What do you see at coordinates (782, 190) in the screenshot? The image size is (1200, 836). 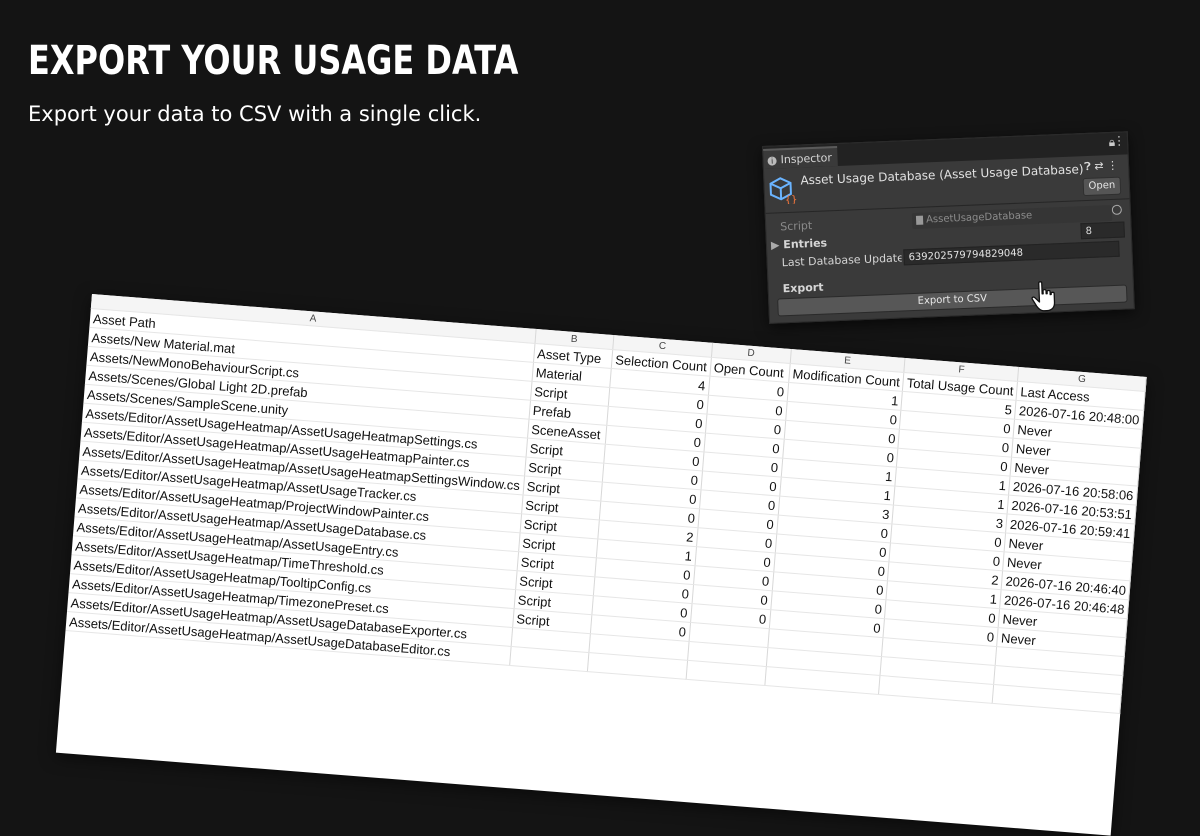 I see `scriptable-object-icon: {}` at bounding box center [782, 190].